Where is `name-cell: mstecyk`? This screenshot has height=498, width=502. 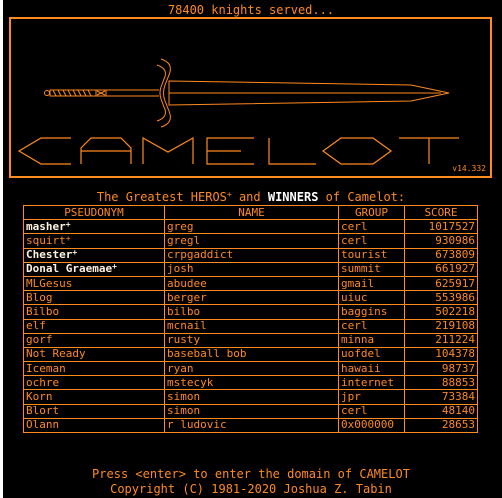 name-cell: mstecyk is located at coordinates (251, 383).